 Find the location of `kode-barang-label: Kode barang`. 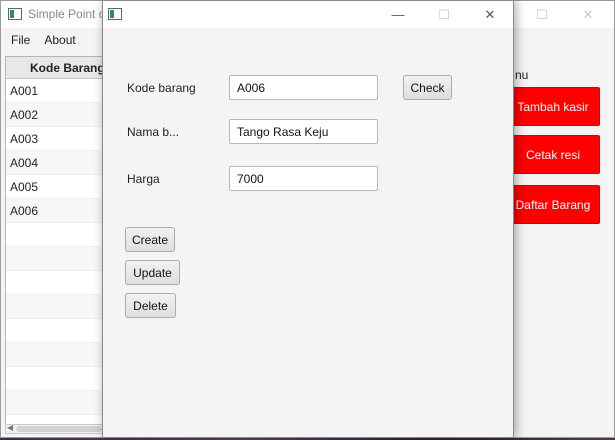

kode-barang-label: Kode barang is located at coordinates (161, 88).